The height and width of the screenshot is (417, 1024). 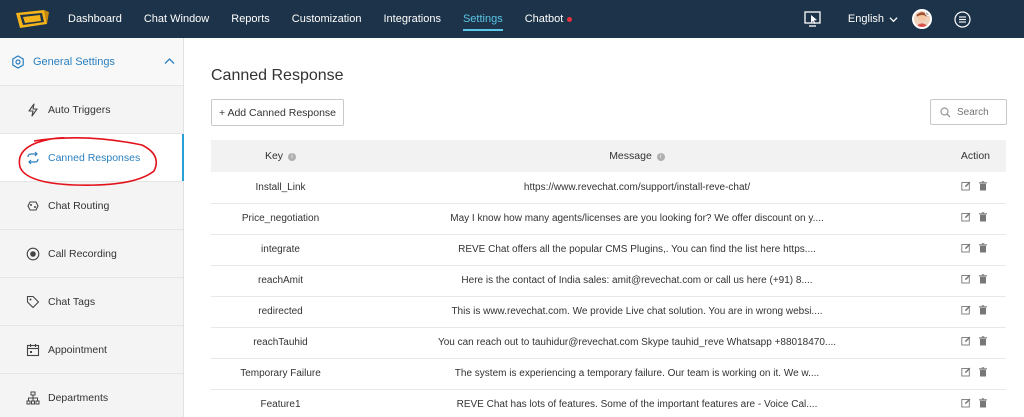 I want to click on routing-icon, so click(x=33, y=205).